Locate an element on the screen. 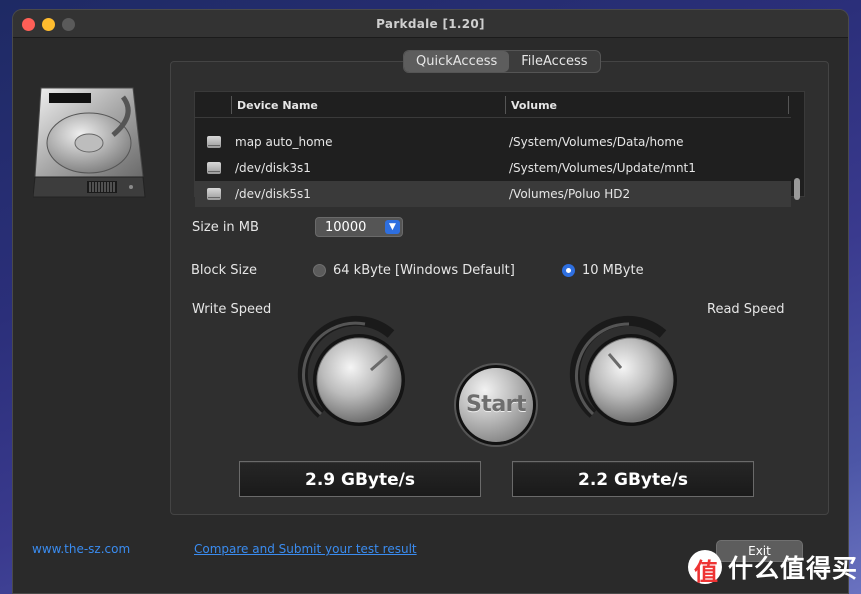  watermark-badge: 值 is located at coordinates (705, 568).